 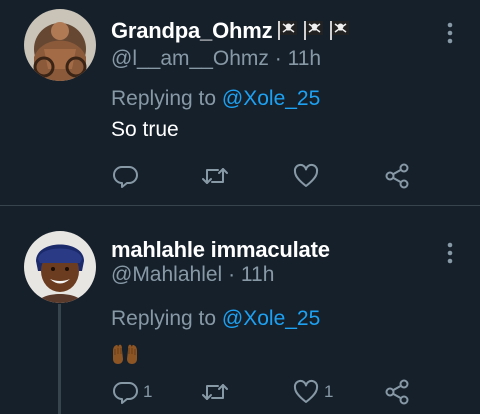 I want to click on share-button, so click(x=397, y=176).